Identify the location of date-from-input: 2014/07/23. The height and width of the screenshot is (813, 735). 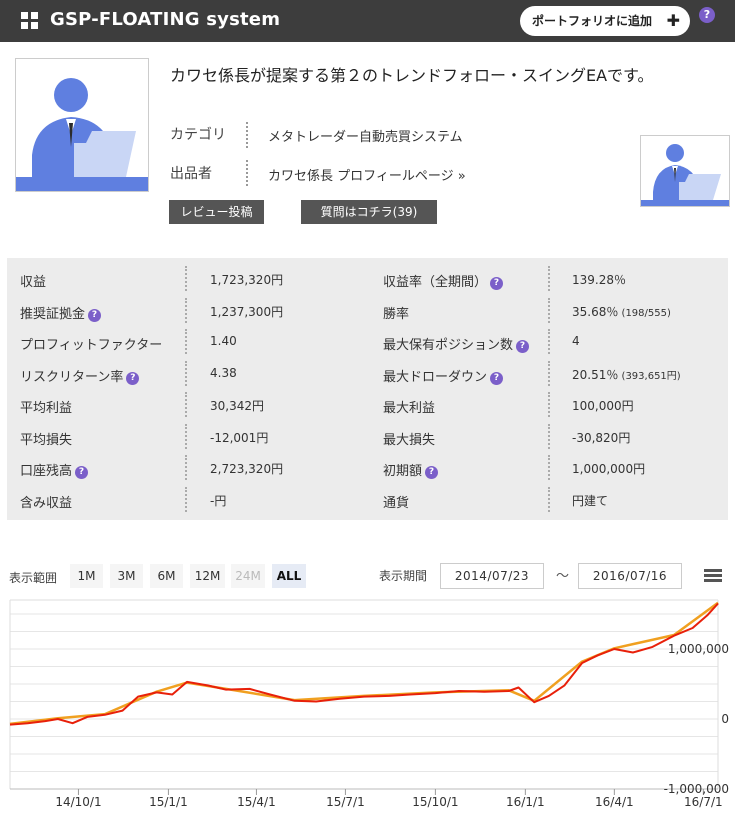
(492, 576).